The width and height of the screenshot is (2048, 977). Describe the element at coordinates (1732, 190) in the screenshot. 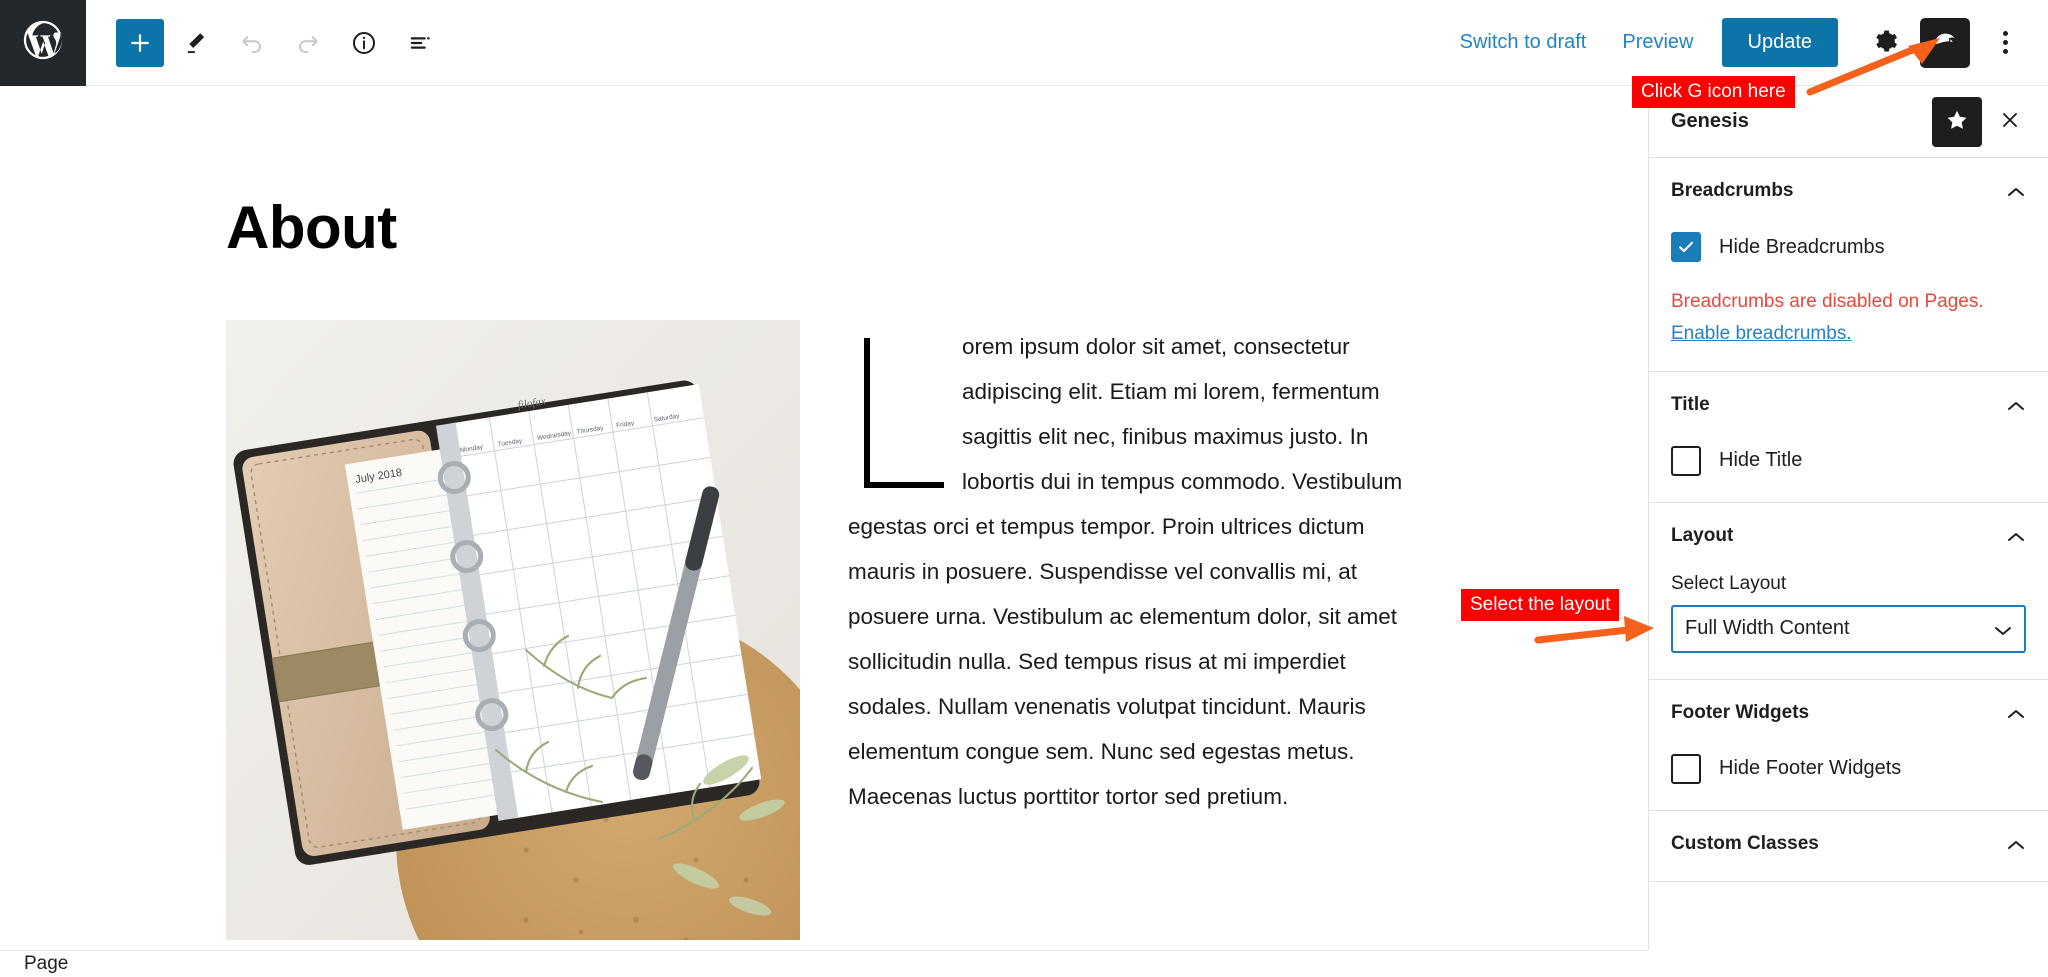

I see `section-breadcrumbs-title: Breadcrumbs` at that location.